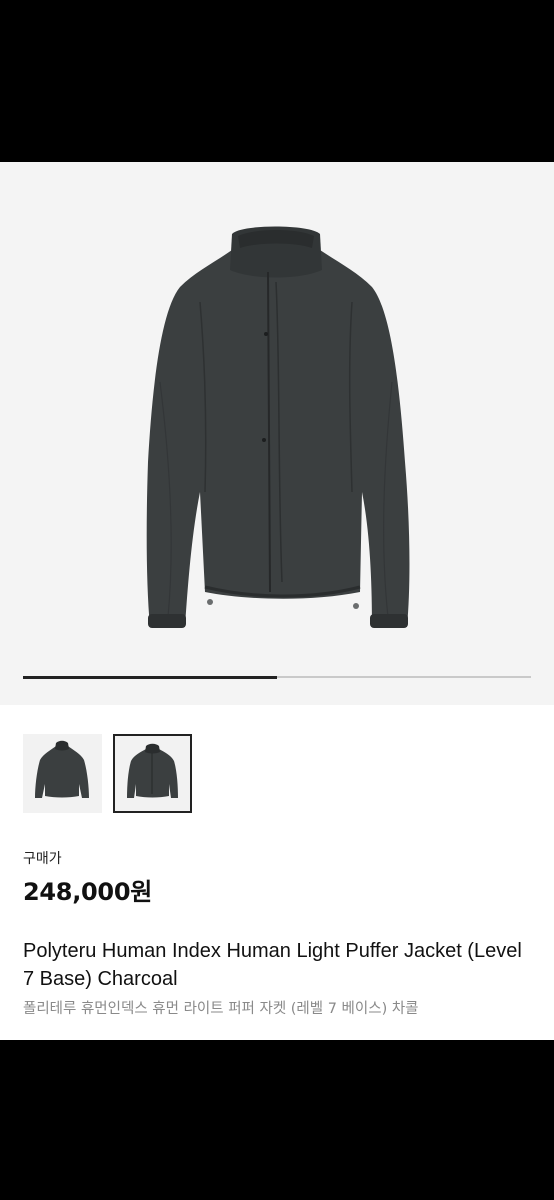 This screenshot has width=554, height=1200. I want to click on price-label: 구매가, so click(42, 859).